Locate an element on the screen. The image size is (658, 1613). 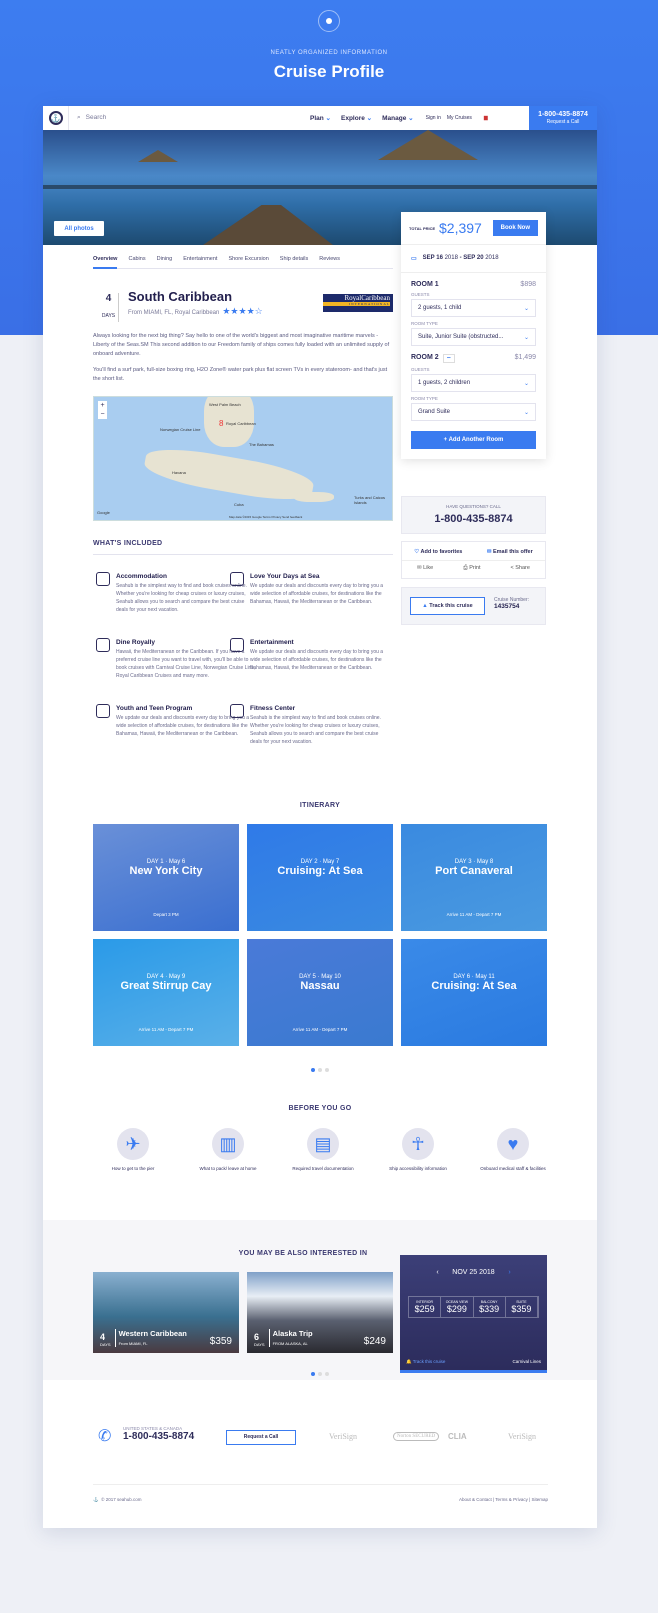
card-from: From MIAMI, FL is located at coordinates (133, 1343).